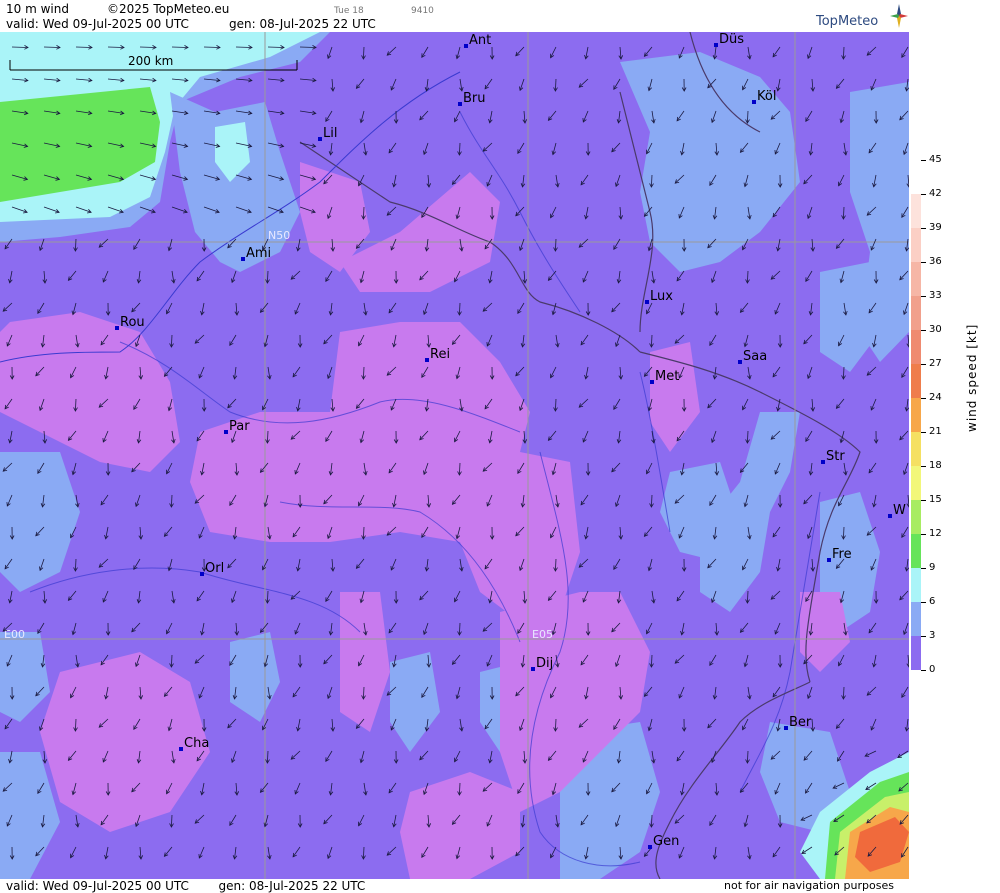  Describe the element at coordinates (239, 426) in the screenshot. I see `city-label: Par` at that location.